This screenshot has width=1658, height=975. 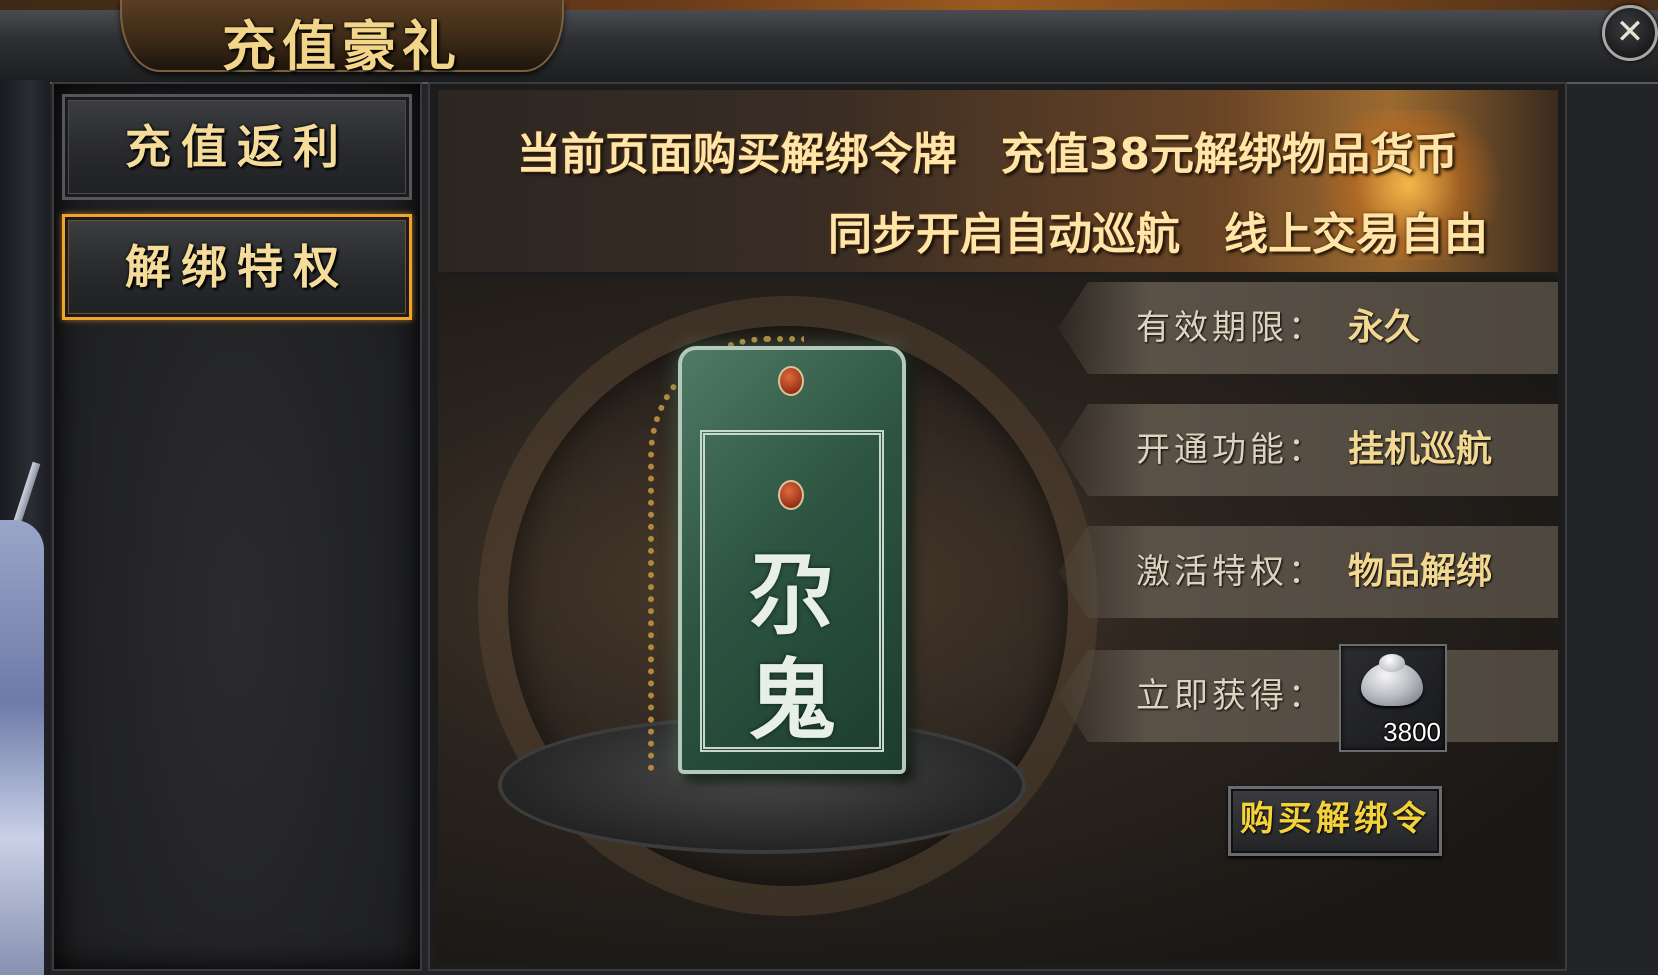 I want to click on tab-unbind-privilege: 解绑特权, so click(x=237, y=267).